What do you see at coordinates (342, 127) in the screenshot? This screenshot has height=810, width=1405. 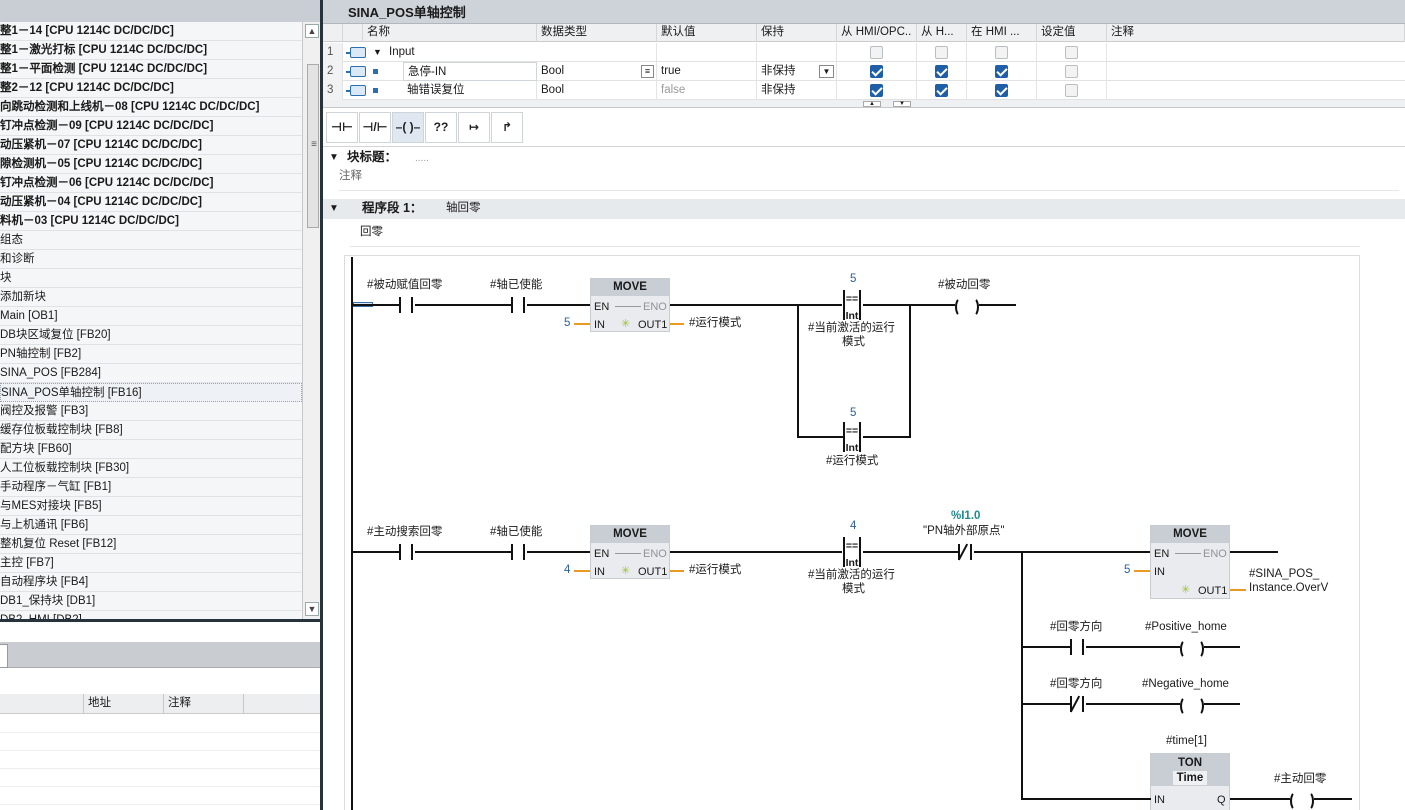 I see `no-contact-icon: ⊣⊢` at bounding box center [342, 127].